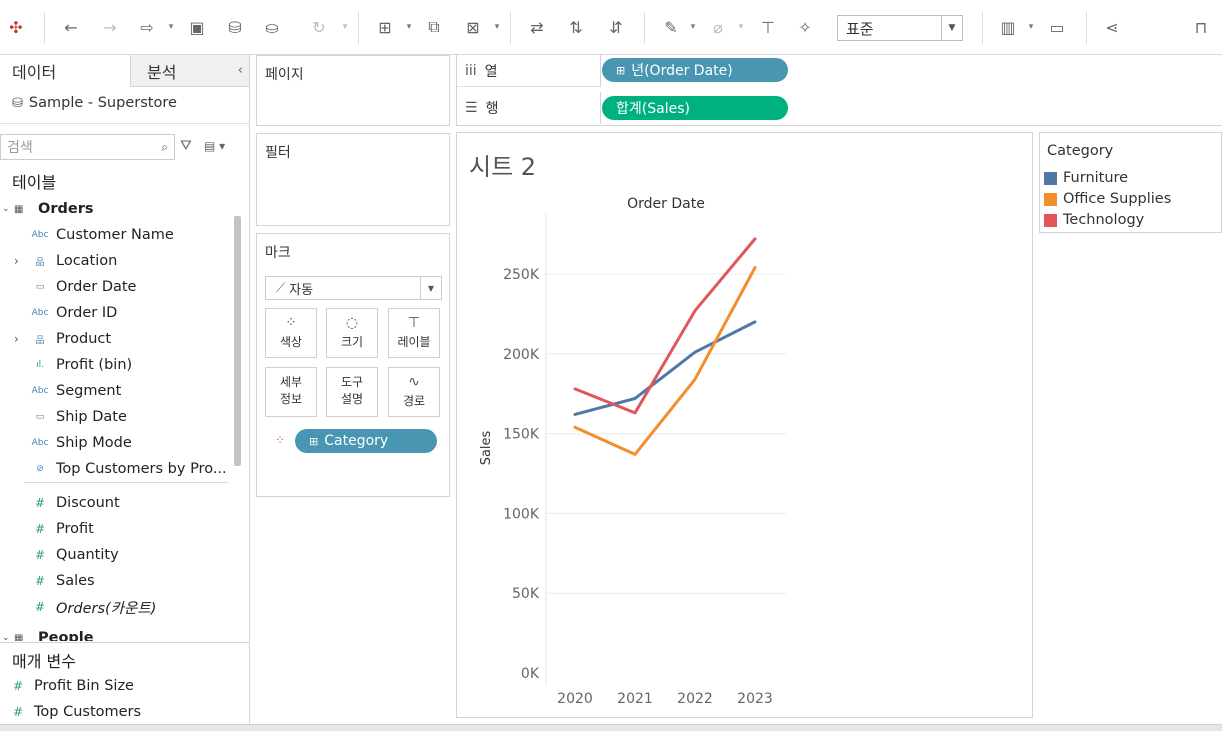 The image size is (1222, 731). What do you see at coordinates (171, 27) in the screenshot?
I see `replay-dropdown-icon: ▾` at bounding box center [171, 27].